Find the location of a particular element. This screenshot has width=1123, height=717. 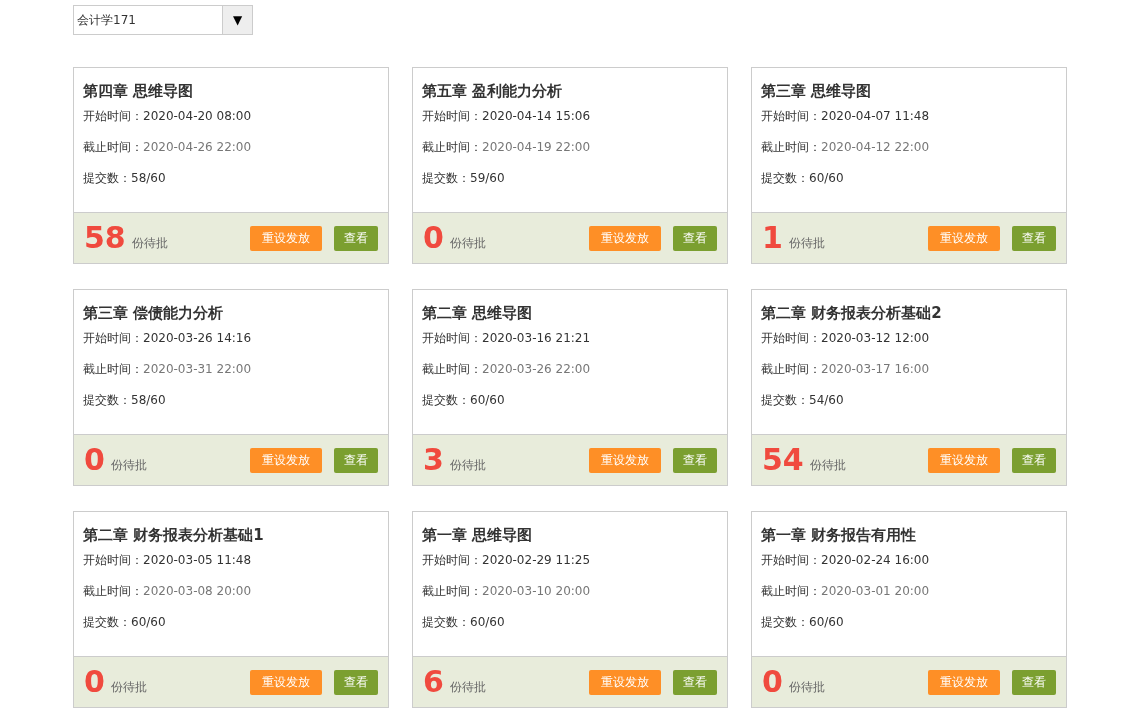

start-time: 2020-02-24 16:00 is located at coordinates (875, 560).